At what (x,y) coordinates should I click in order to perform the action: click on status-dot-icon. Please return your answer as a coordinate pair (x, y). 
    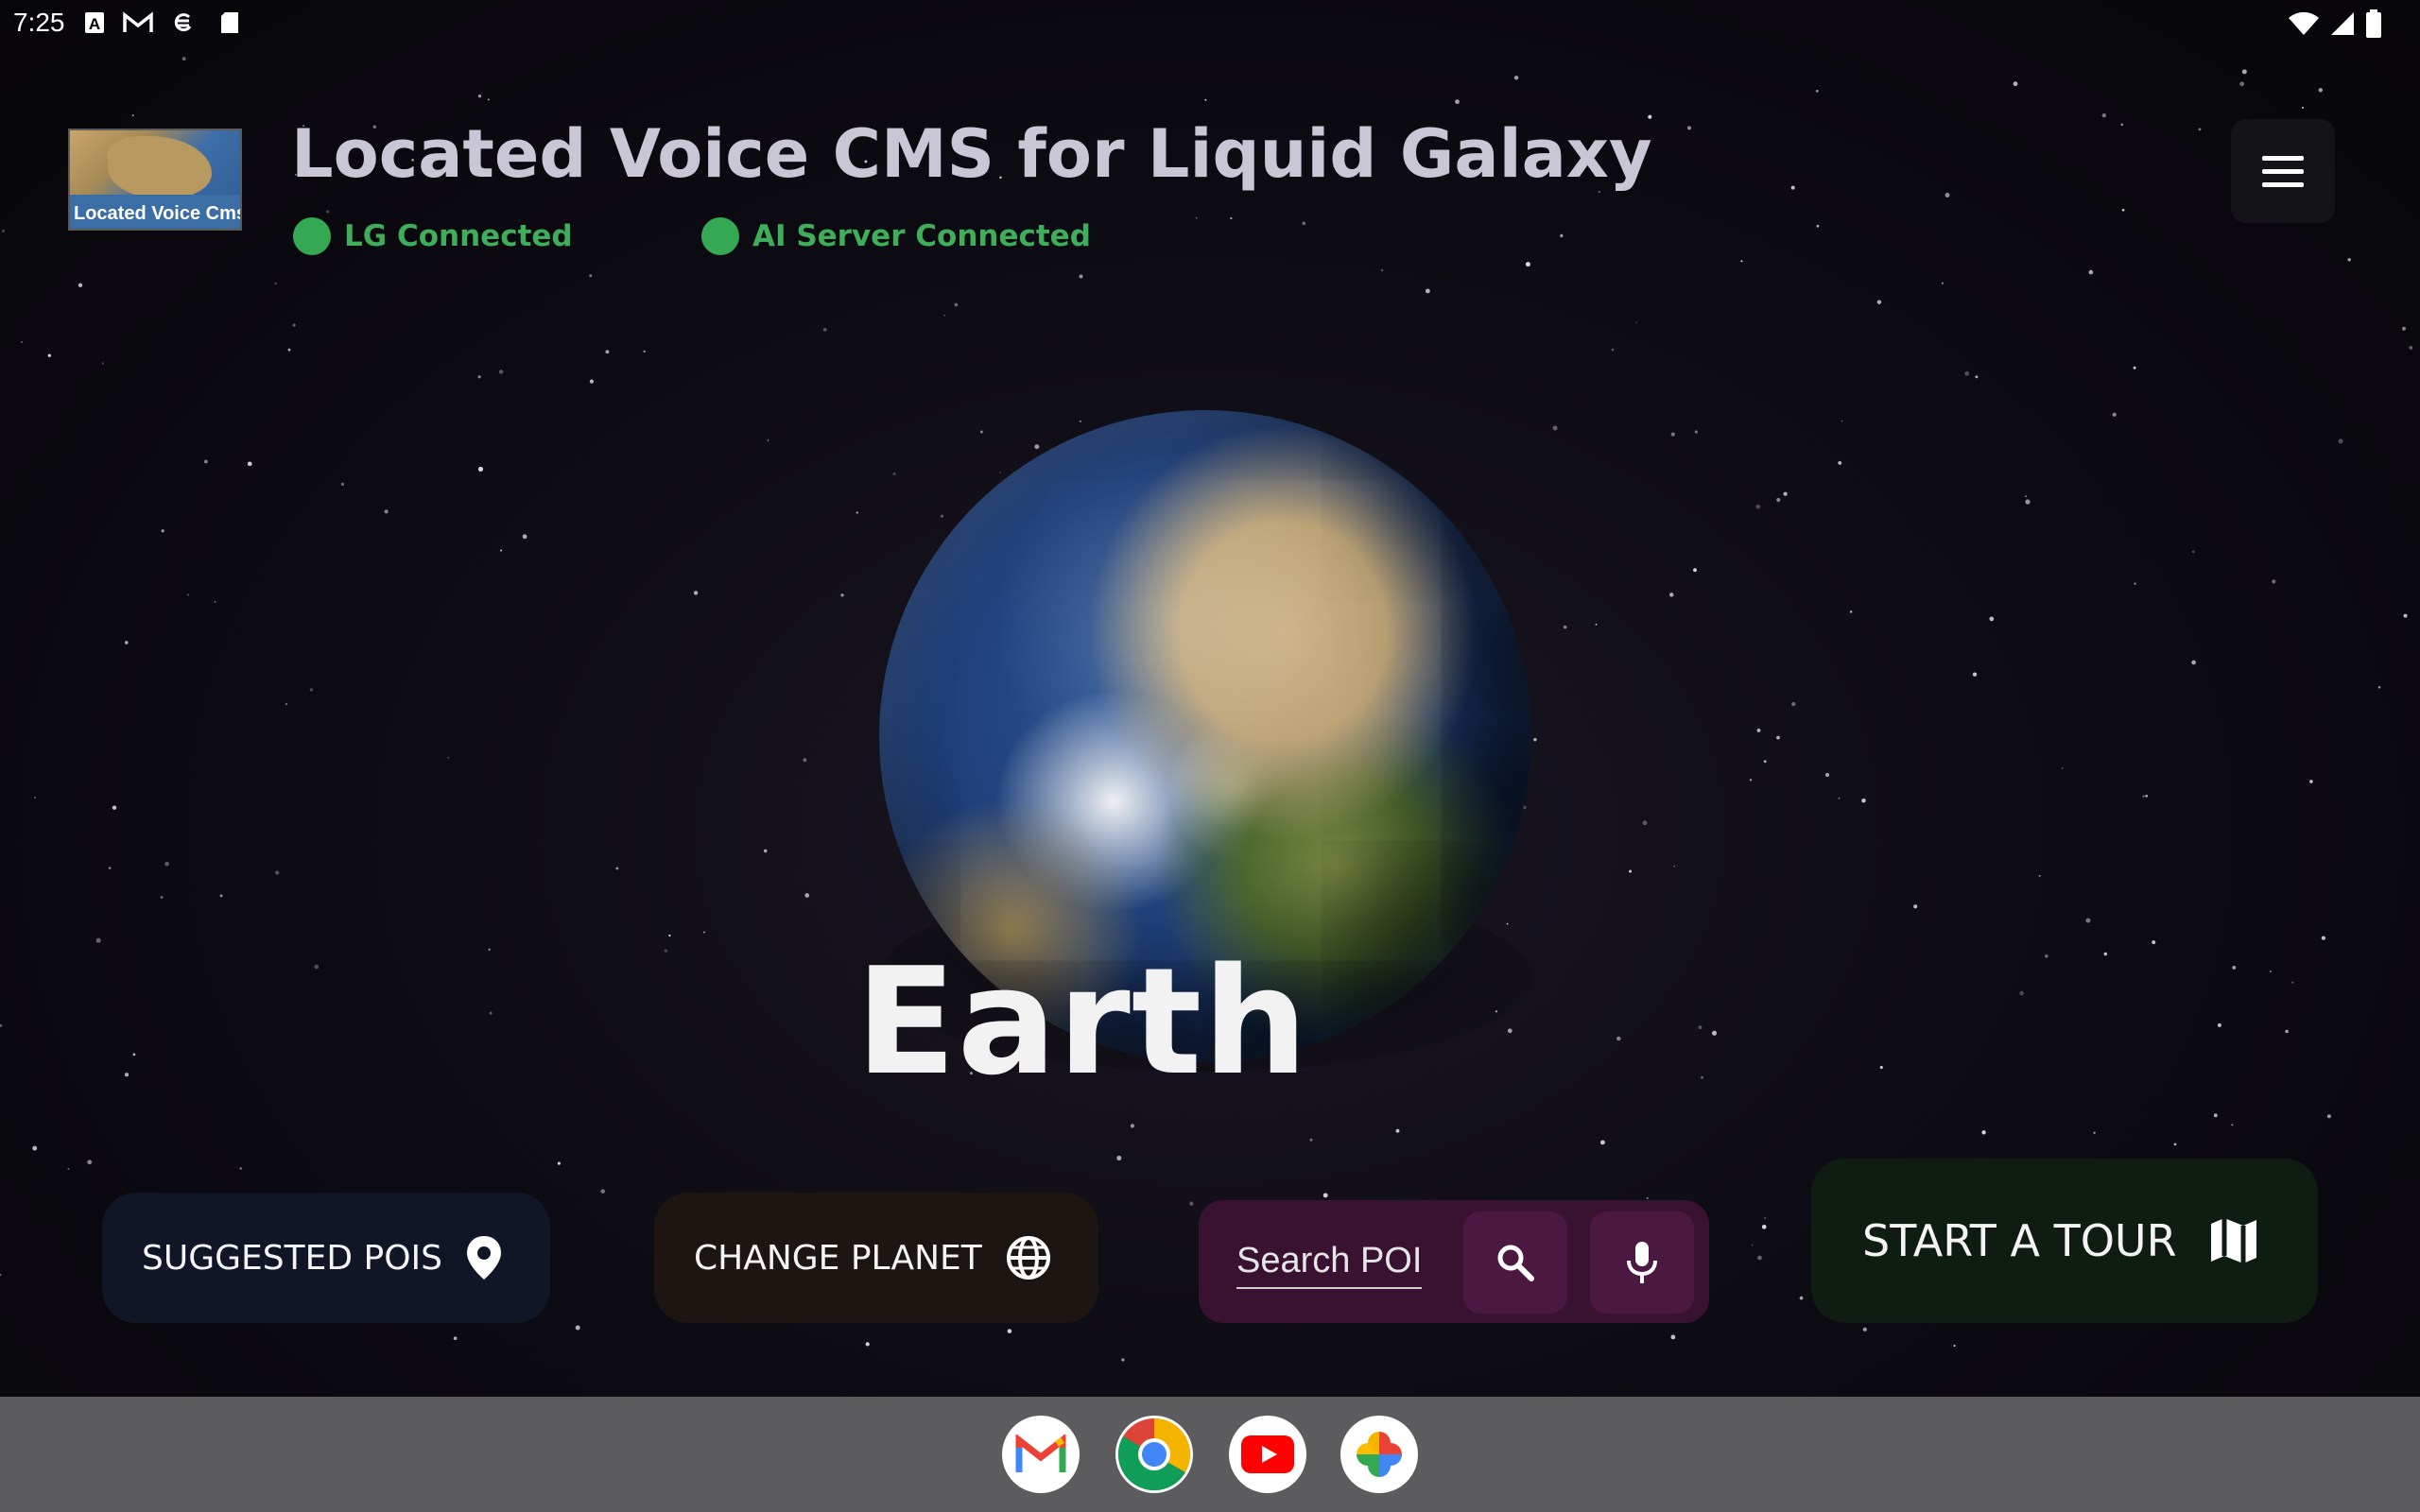
    Looking at the image, I should click on (312, 236).